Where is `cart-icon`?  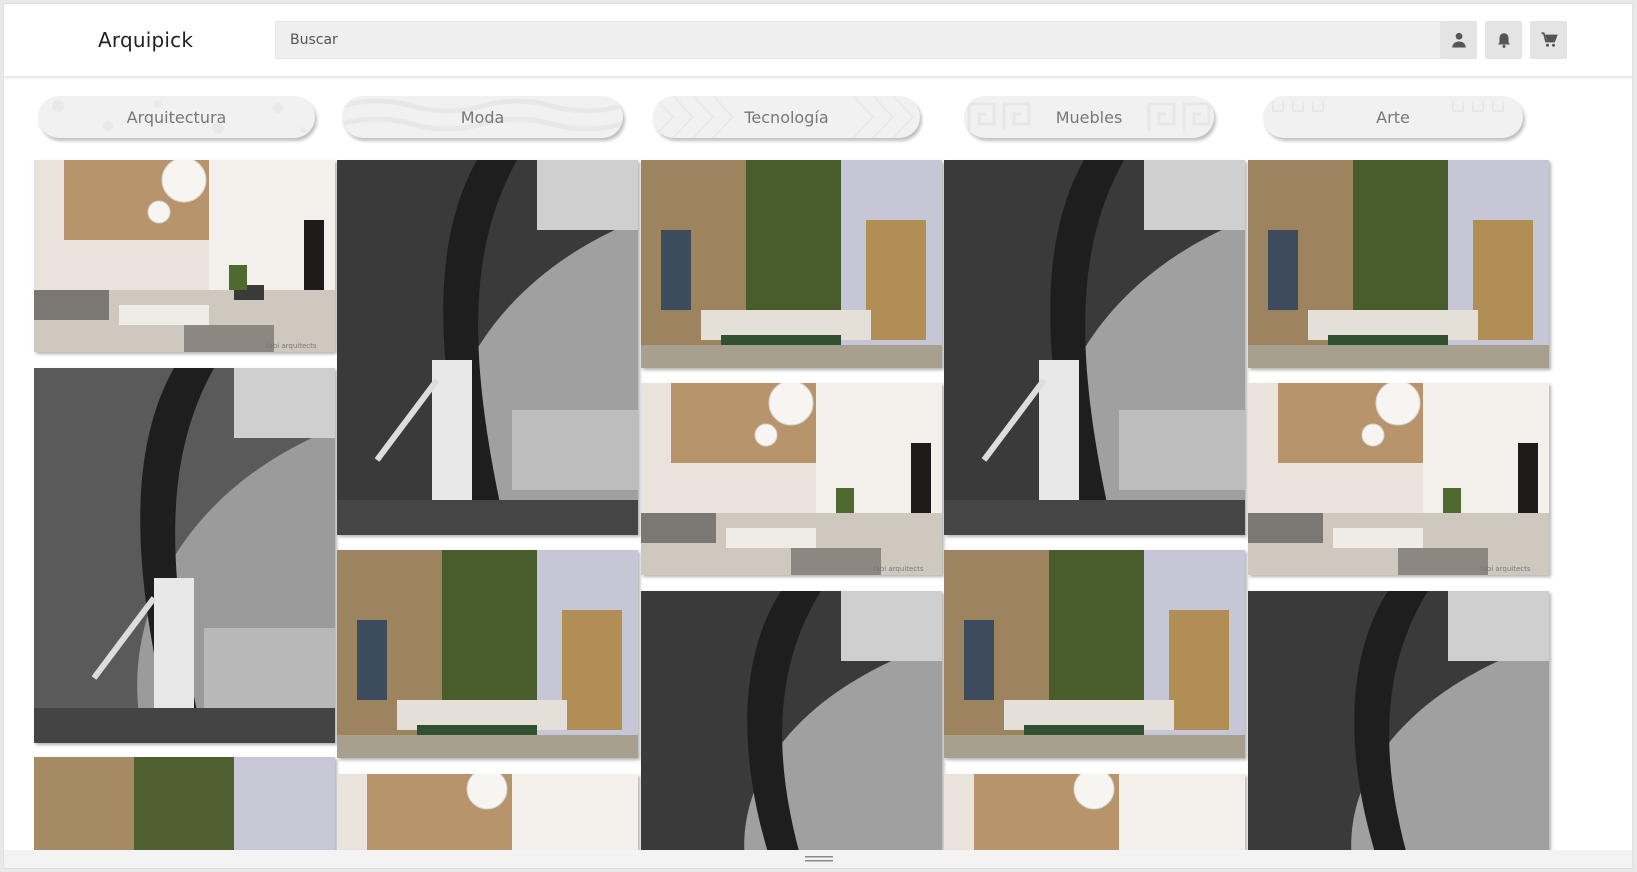 cart-icon is located at coordinates (1549, 39).